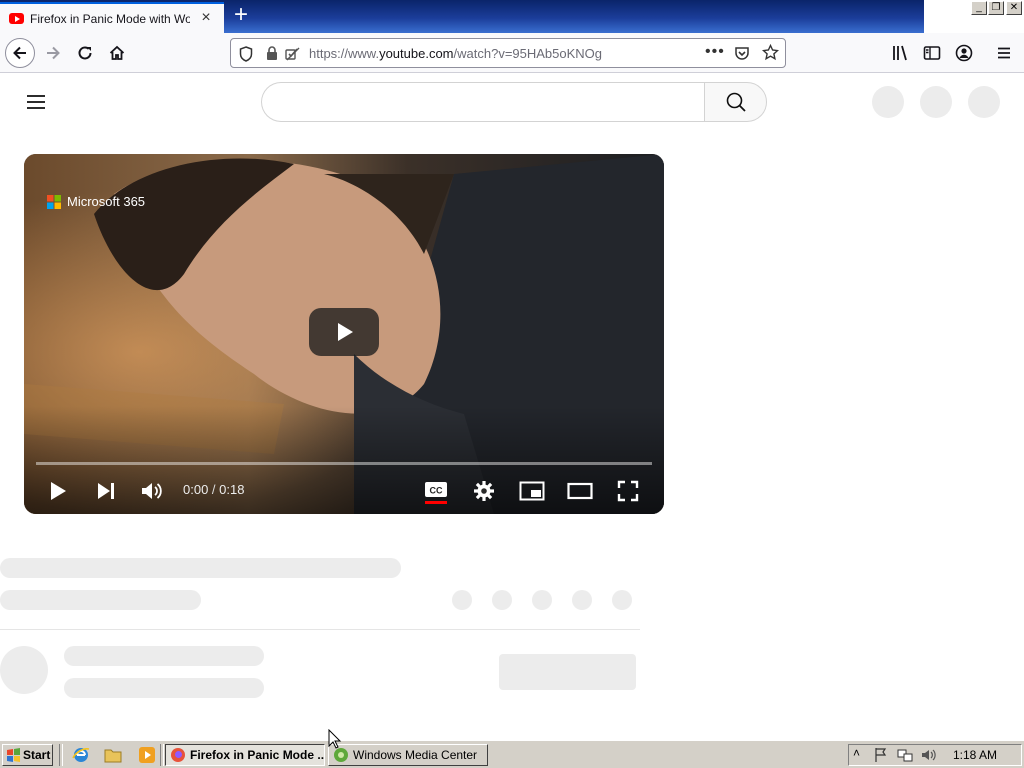 The width and height of the screenshot is (1024, 768). What do you see at coordinates (567, 672) in the screenshot?
I see `subscribe-placeholder` at bounding box center [567, 672].